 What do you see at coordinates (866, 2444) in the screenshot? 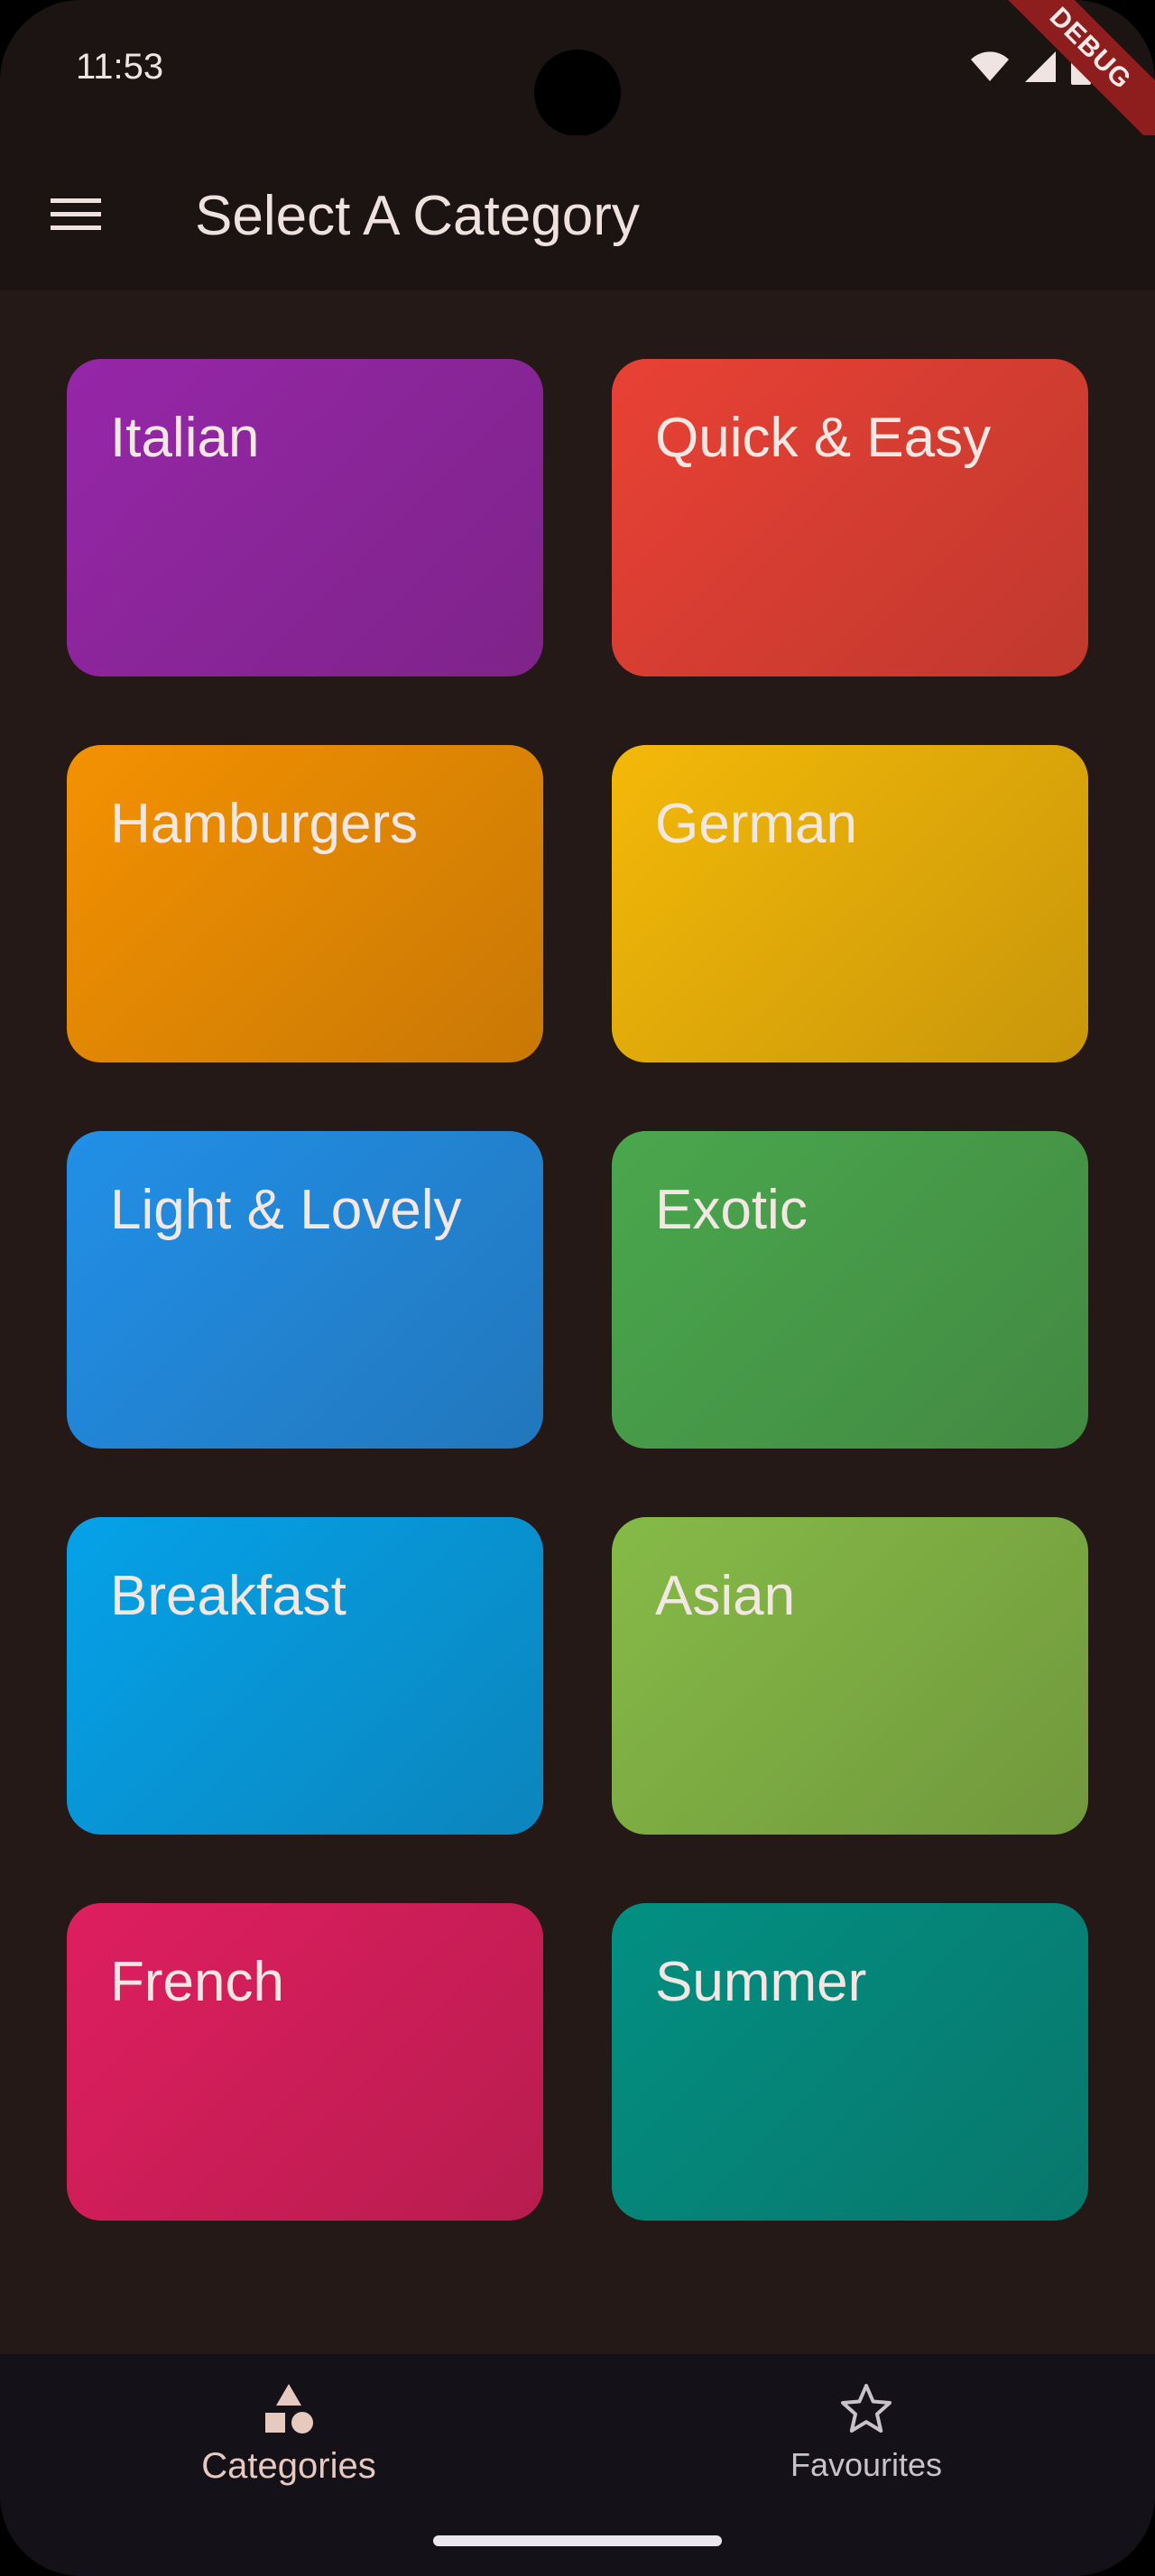
I see `nav-item-favourites: Favourites` at bounding box center [866, 2444].